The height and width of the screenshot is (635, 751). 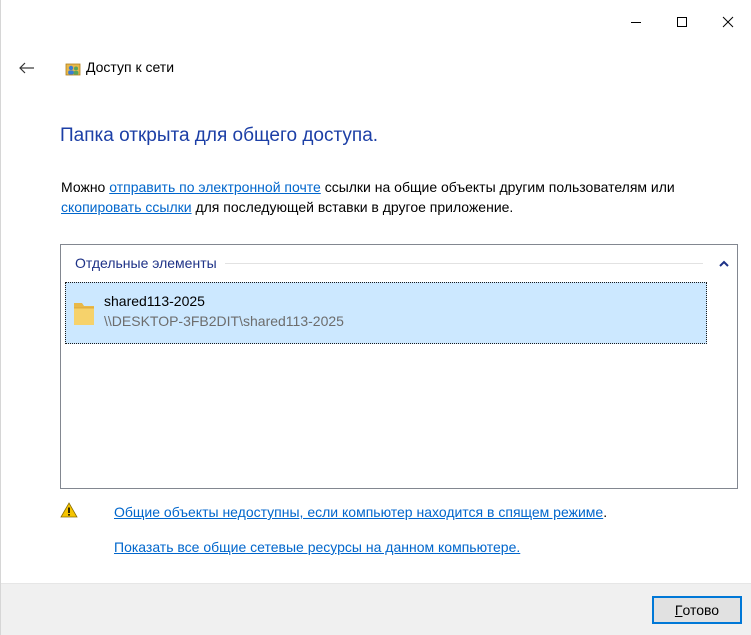 I want to click on group-divider, so click(x=463, y=263).